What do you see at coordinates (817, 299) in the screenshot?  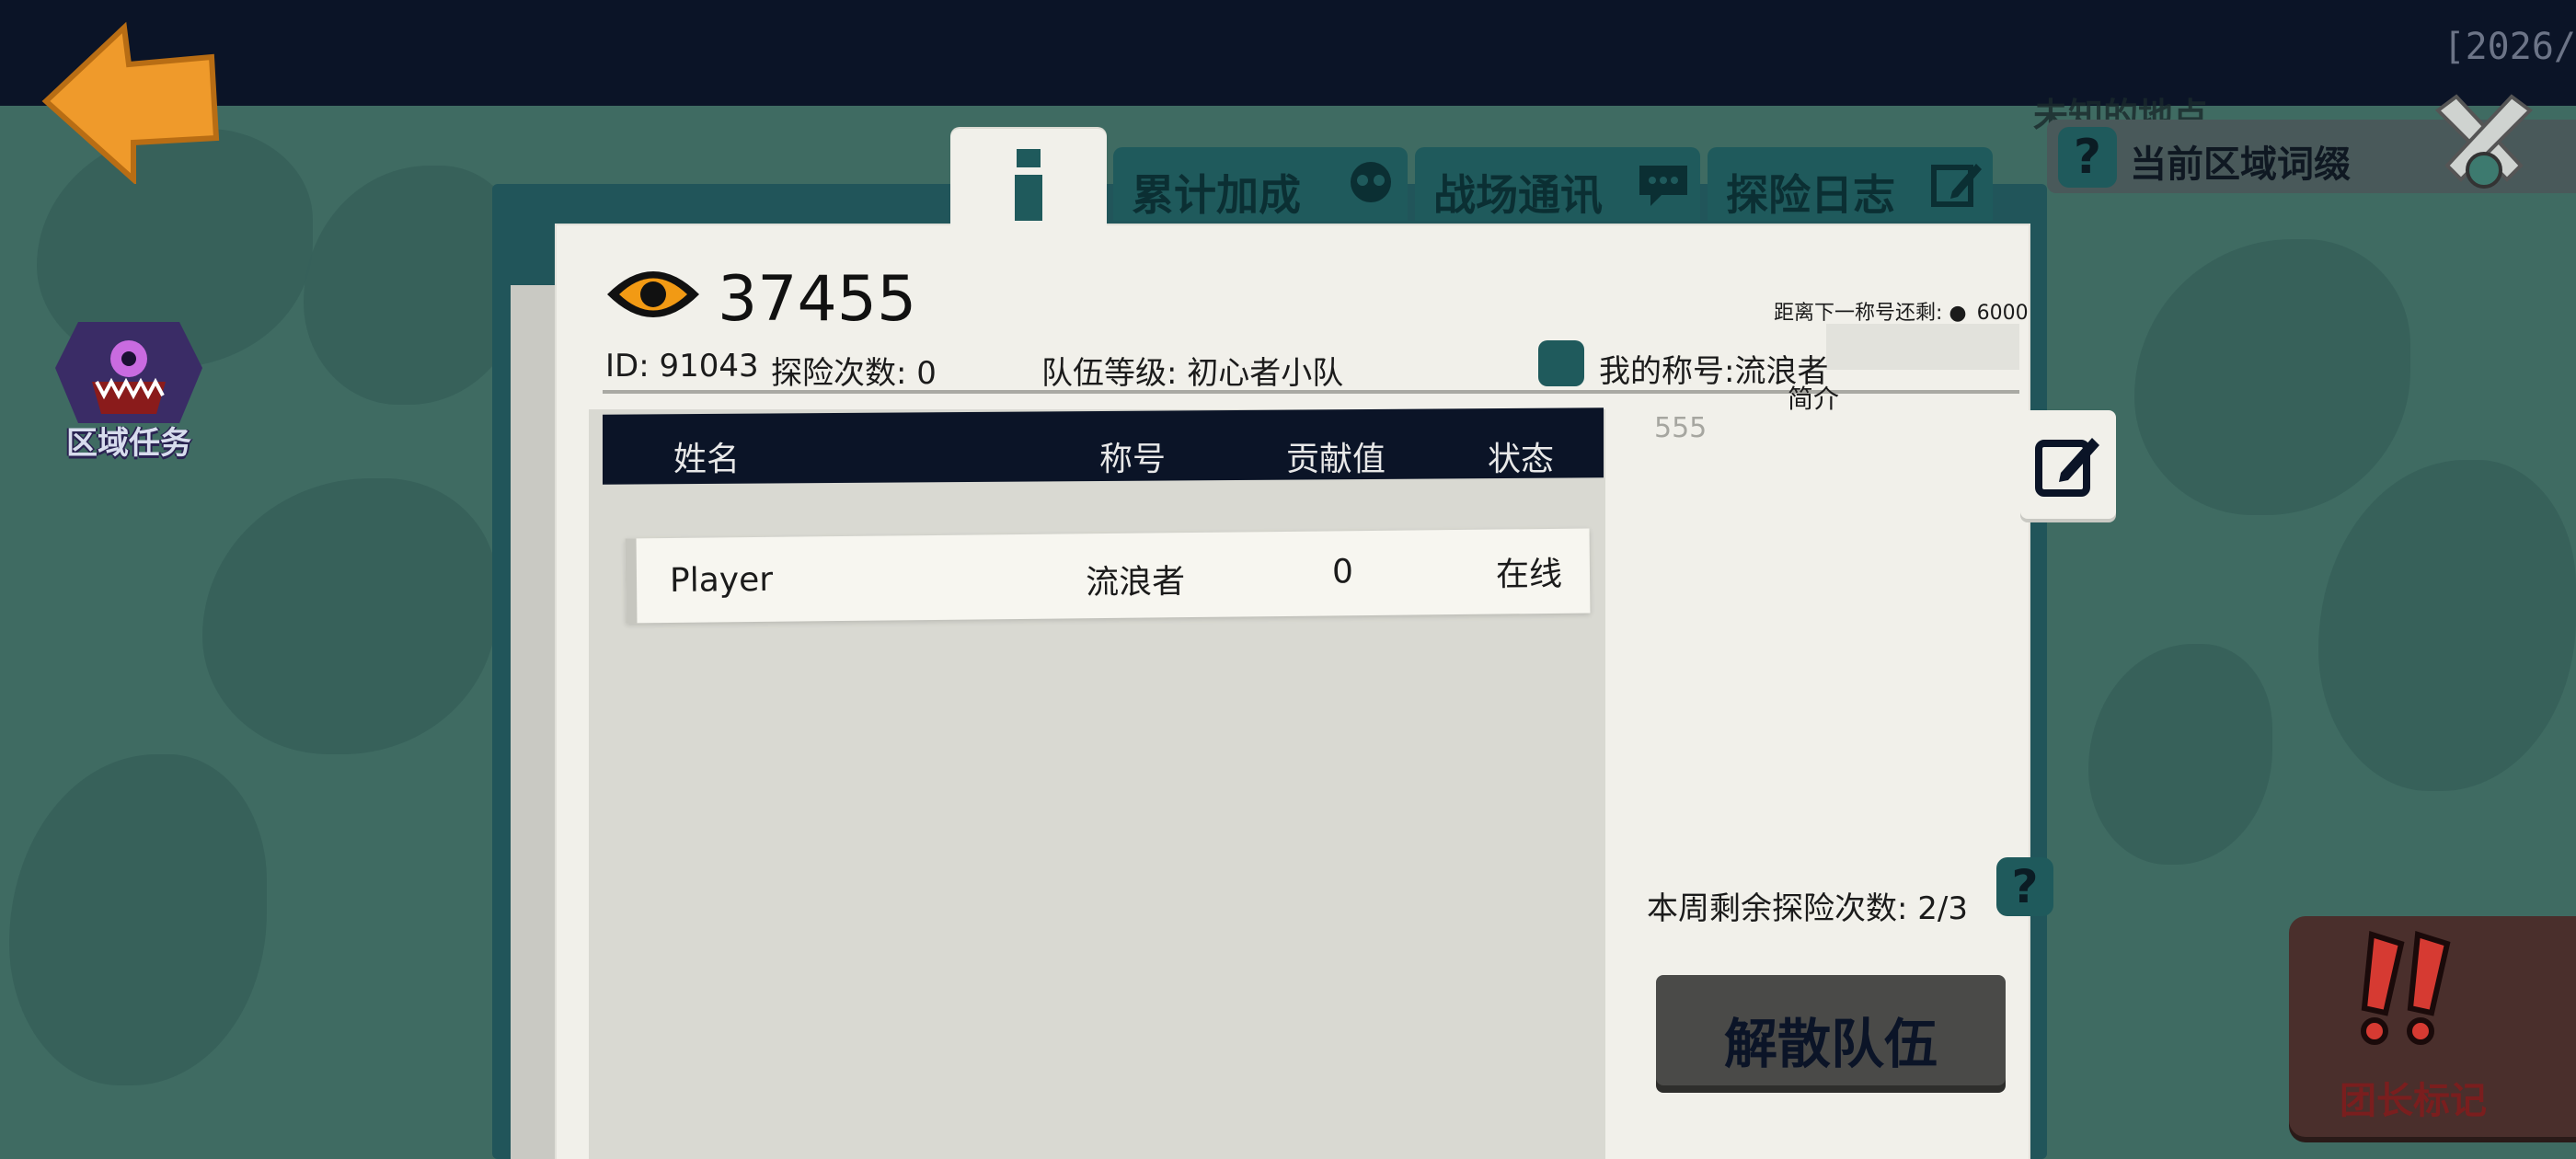 I see `team-score: 37455` at bounding box center [817, 299].